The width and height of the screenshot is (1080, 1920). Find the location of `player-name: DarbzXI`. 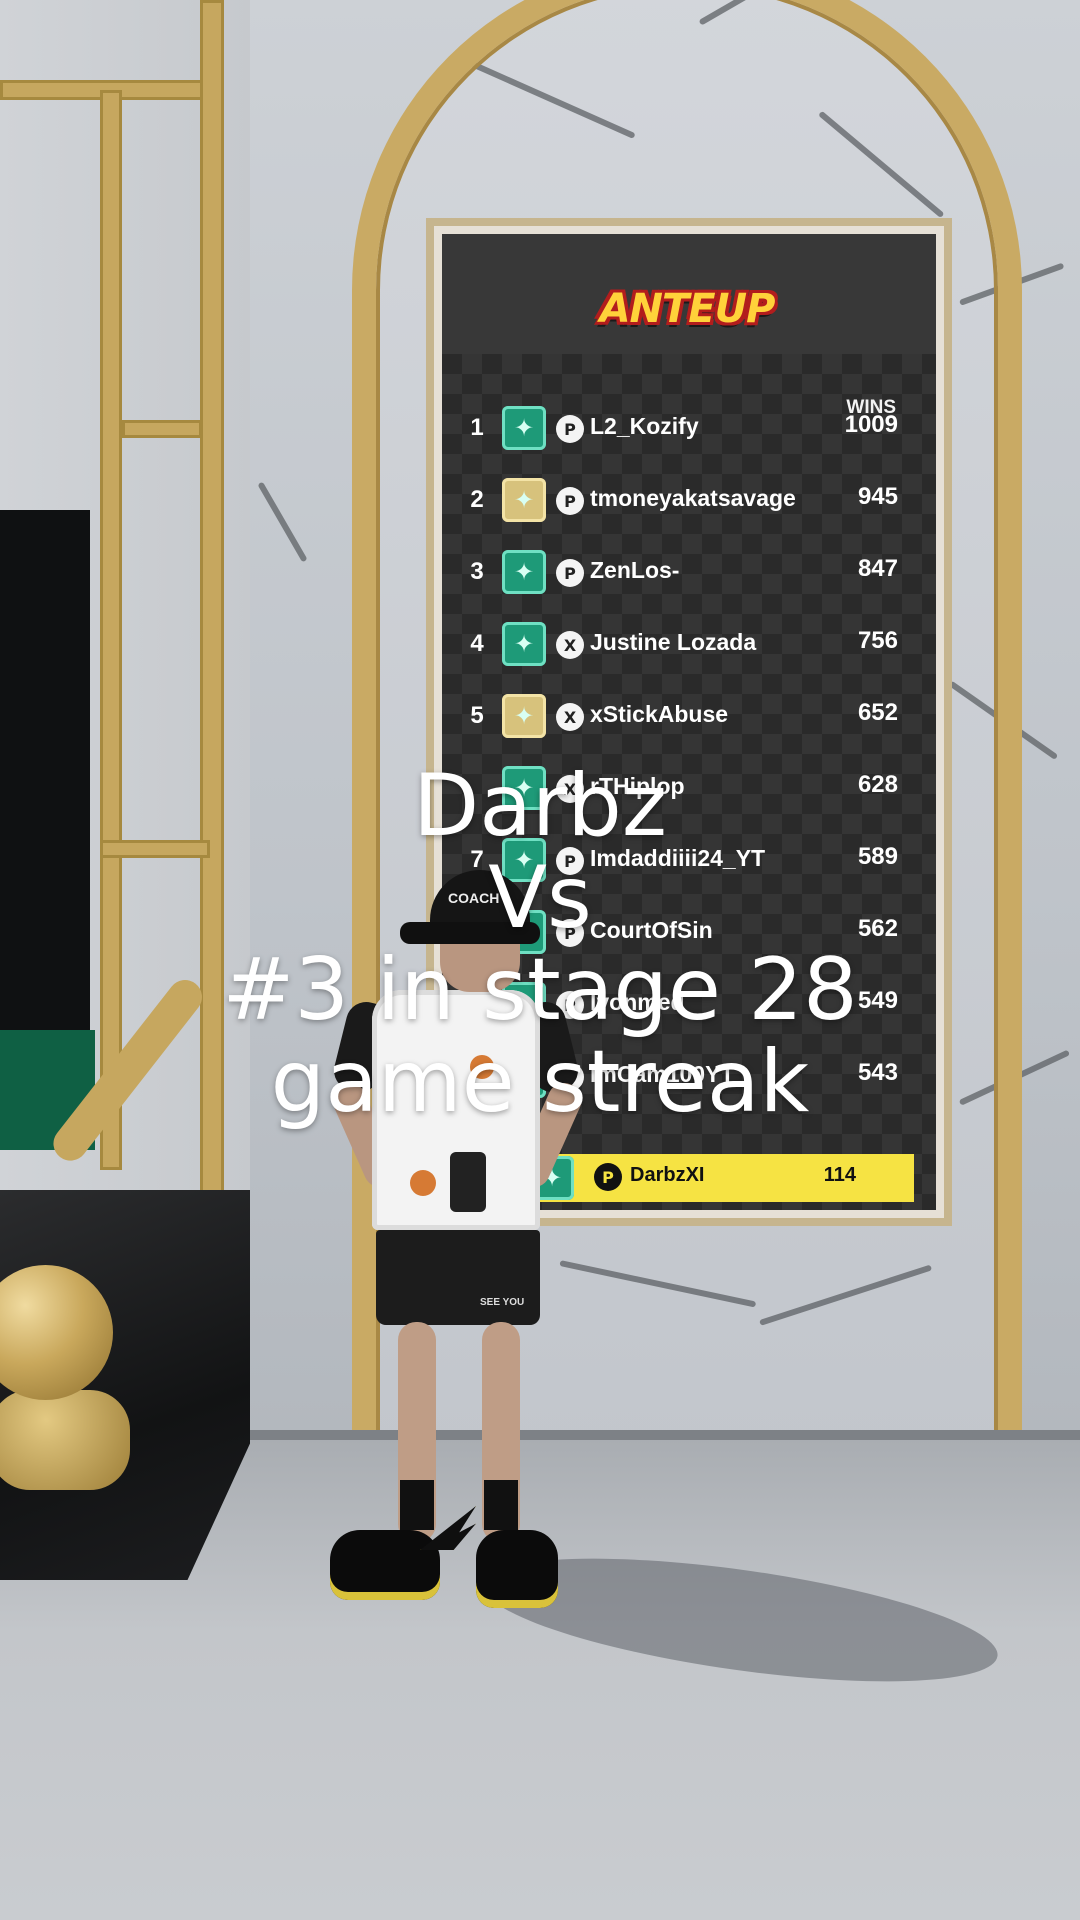

player-name: DarbzXI is located at coordinates (667, 1175).